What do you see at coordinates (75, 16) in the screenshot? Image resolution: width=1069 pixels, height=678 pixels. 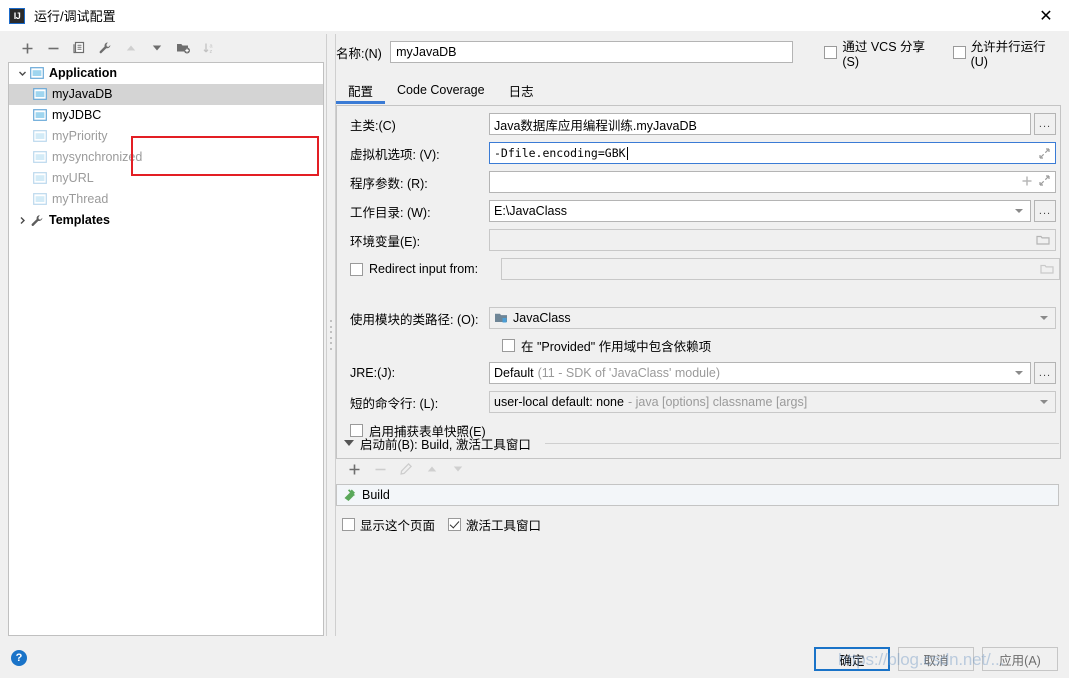 I see `window-title: 运行/调试配置` at bounding box center [75, 16].